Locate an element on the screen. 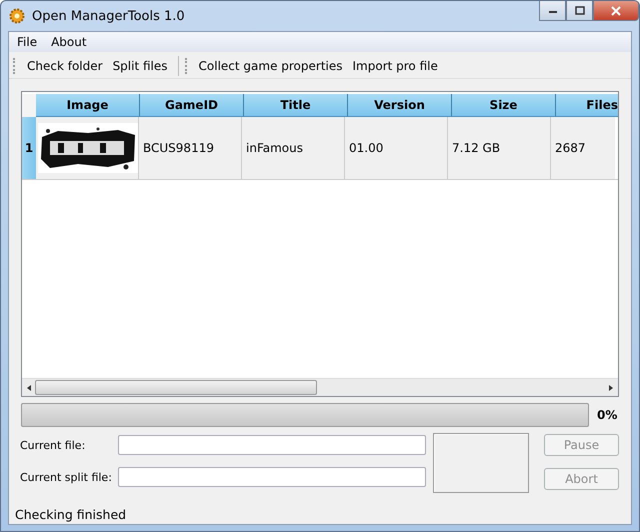 Image resolution: width=640 pixels, height=532 pixels. window-title: Open ManagerTools 1.0 is located at coordinates (108, 16).